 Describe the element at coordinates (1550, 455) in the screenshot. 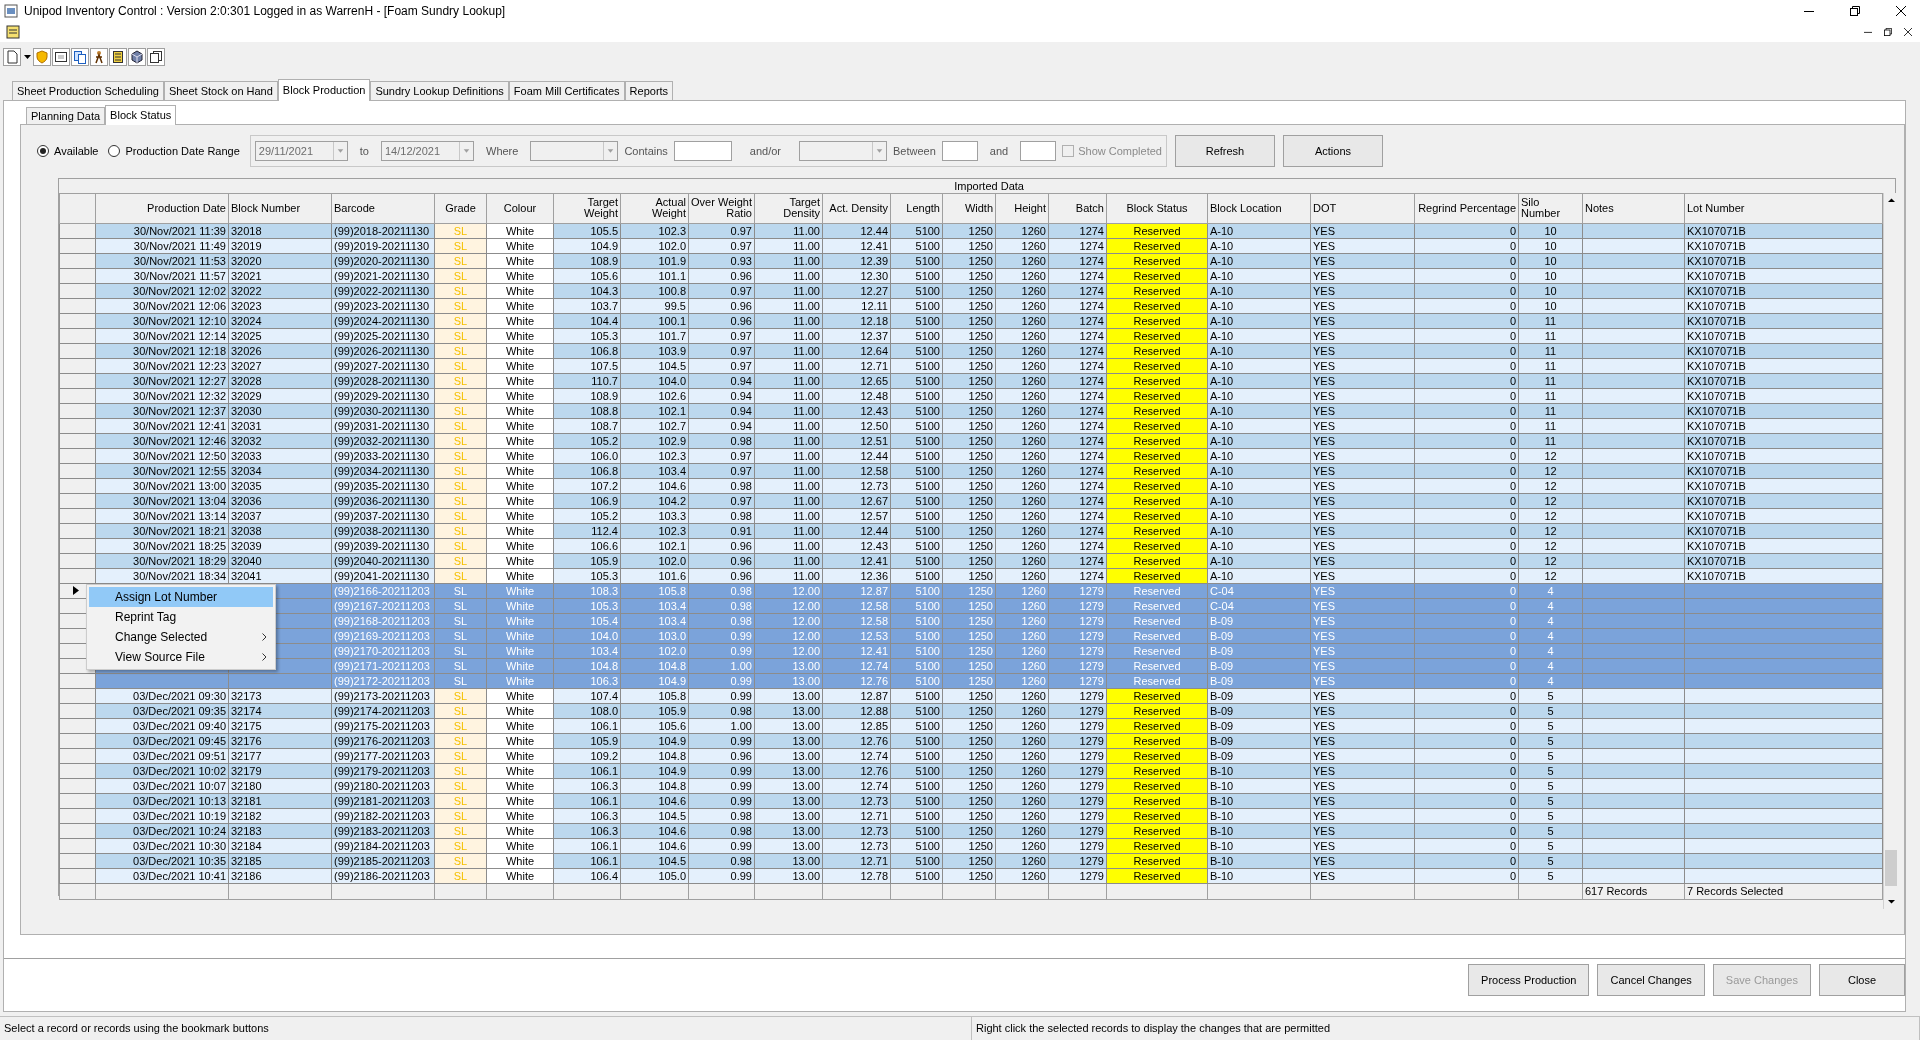

I see `table-cell: 12` at that location.